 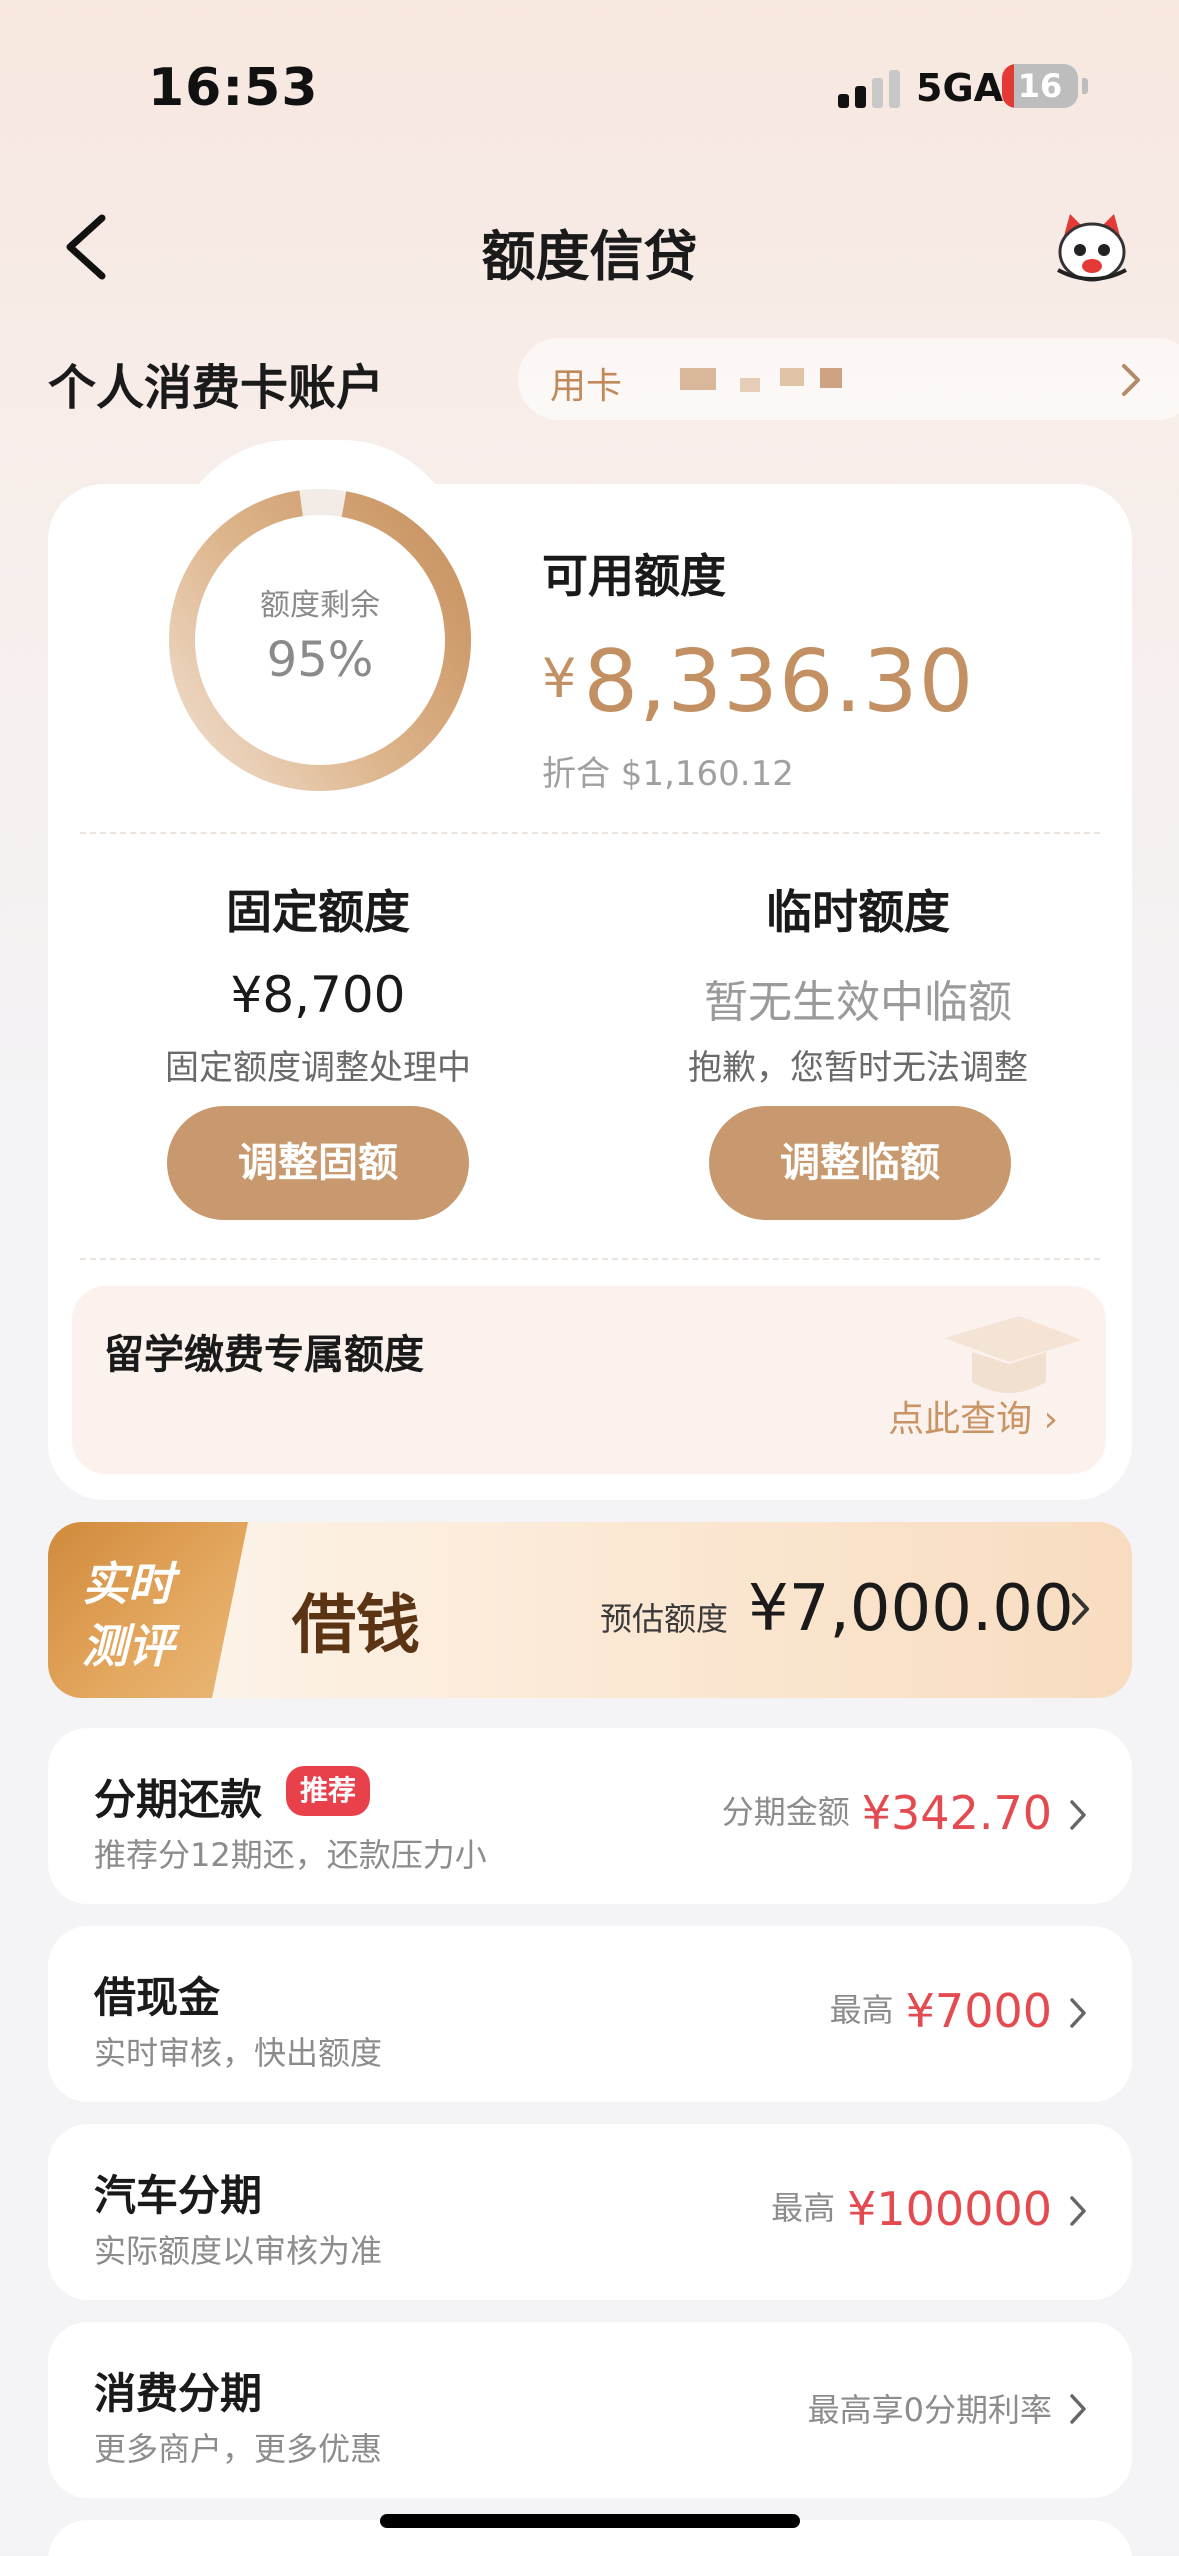 What do you see at coordinates (589, 1380) in the screenshot?
I see `study-abroad-quota: 留学缴费专属额度 点此查询 ›` at bounding box center [589, 1380].